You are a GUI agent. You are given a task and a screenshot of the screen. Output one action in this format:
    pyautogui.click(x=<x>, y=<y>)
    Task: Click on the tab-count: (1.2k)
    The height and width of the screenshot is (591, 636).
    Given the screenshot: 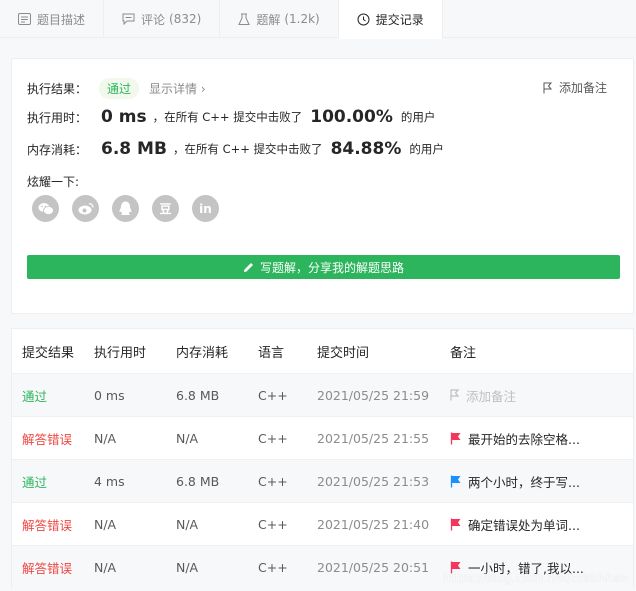 What is the action you would take?
    pyautogui.click(x=302, y=19)
    